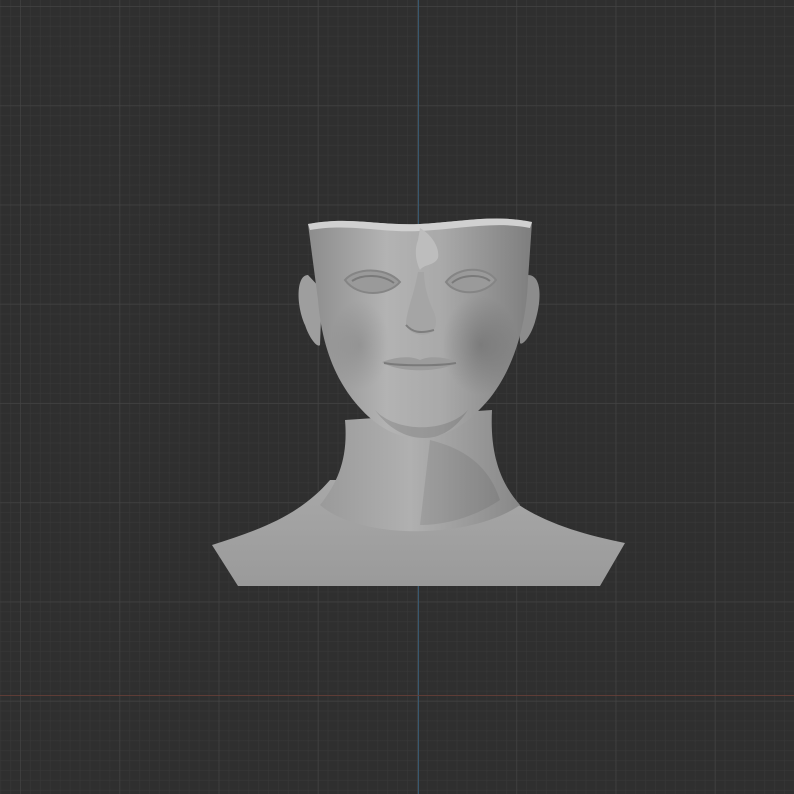 The image size is (794, 794). I want to click on right-cheek-shade, so click(480, 345).